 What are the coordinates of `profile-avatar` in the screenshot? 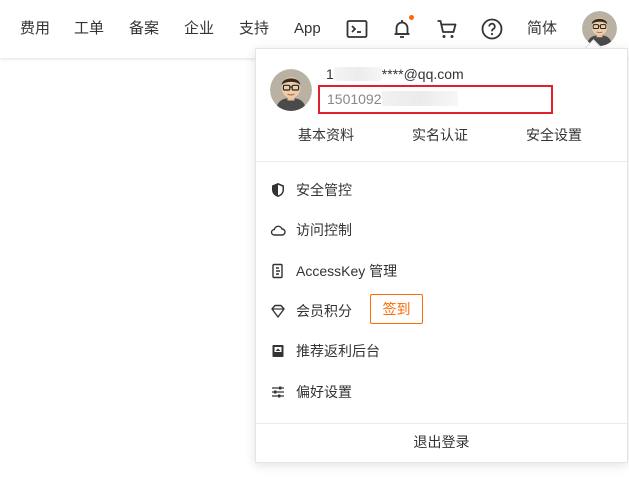 It's located at (291, 90).